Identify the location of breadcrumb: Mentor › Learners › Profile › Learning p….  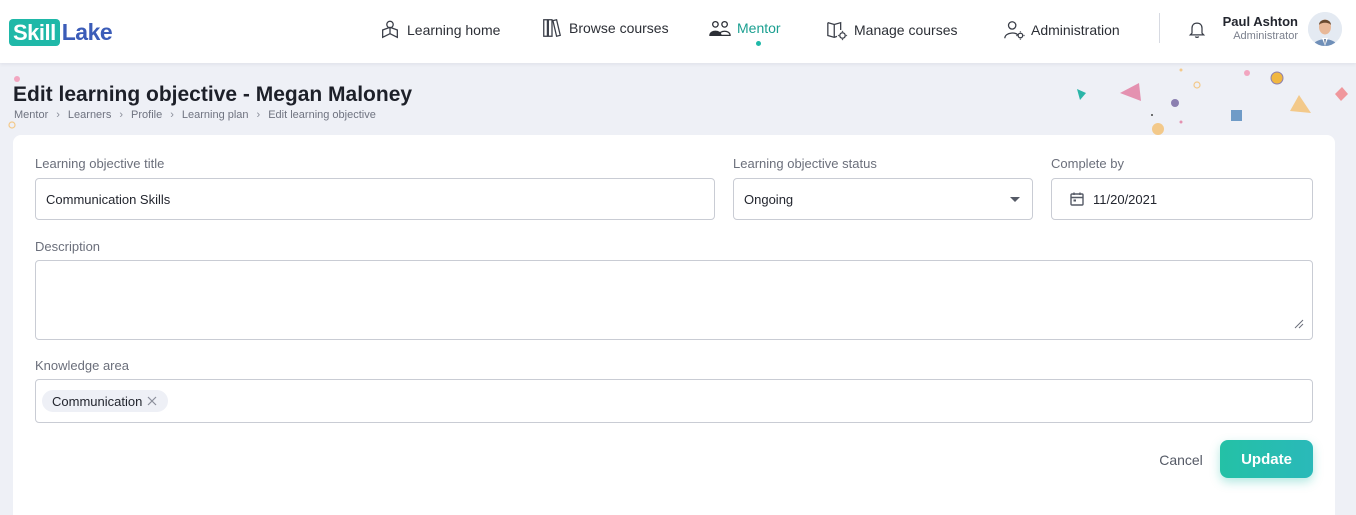
(195, 115).